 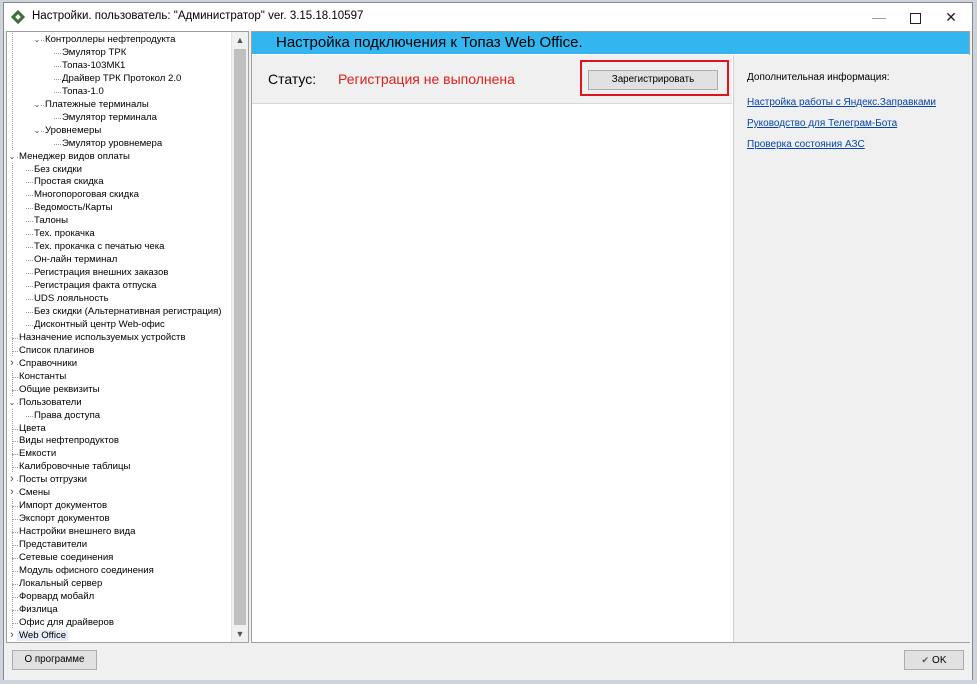 What do you see at coordinates (915, 17) in the screenshot?
I see `maximize-button` at bounding box center [915, 17].